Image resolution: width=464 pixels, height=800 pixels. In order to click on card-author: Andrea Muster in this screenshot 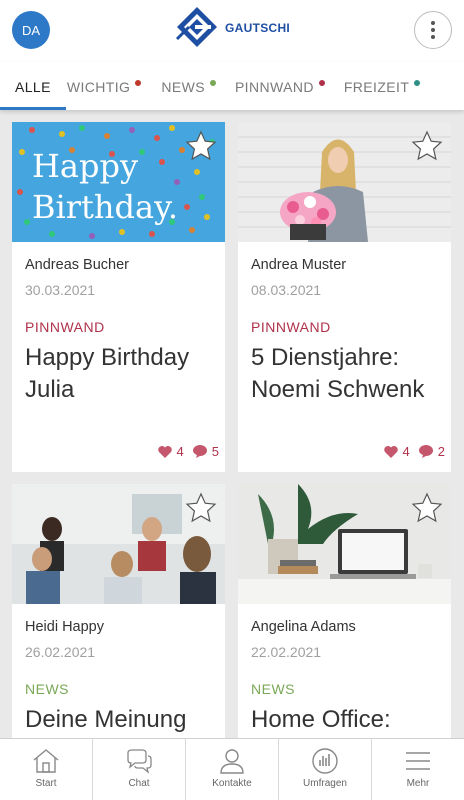, I will do `click(299, 265)`.